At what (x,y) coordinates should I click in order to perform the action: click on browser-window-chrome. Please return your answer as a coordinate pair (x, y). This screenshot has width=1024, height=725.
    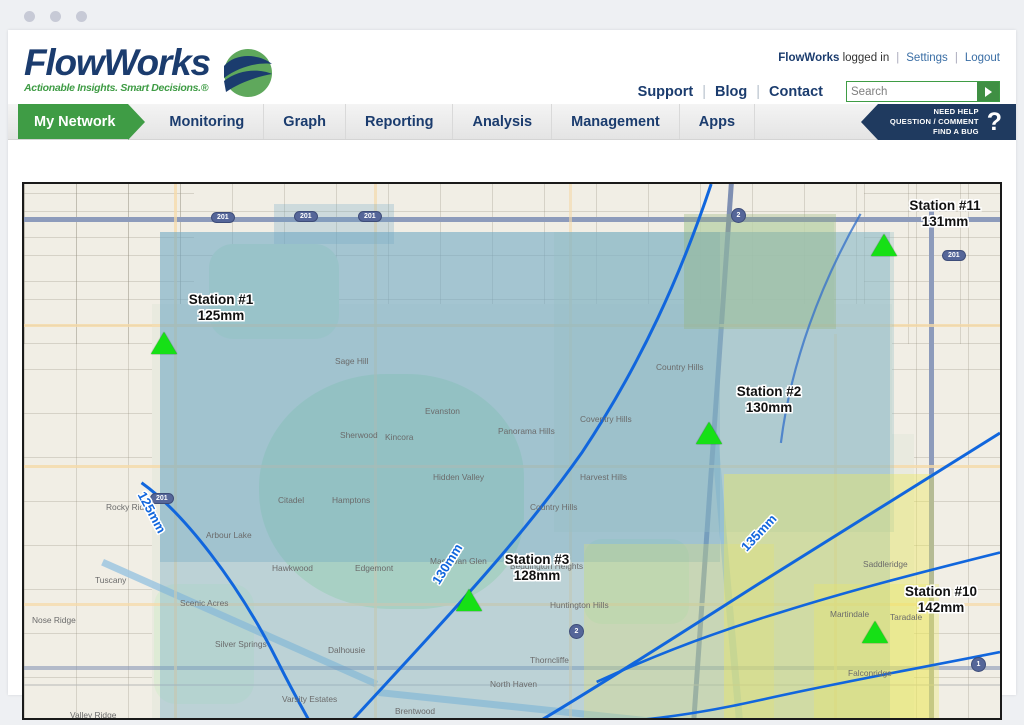
    Looking at the image, I should click on (512, 15).